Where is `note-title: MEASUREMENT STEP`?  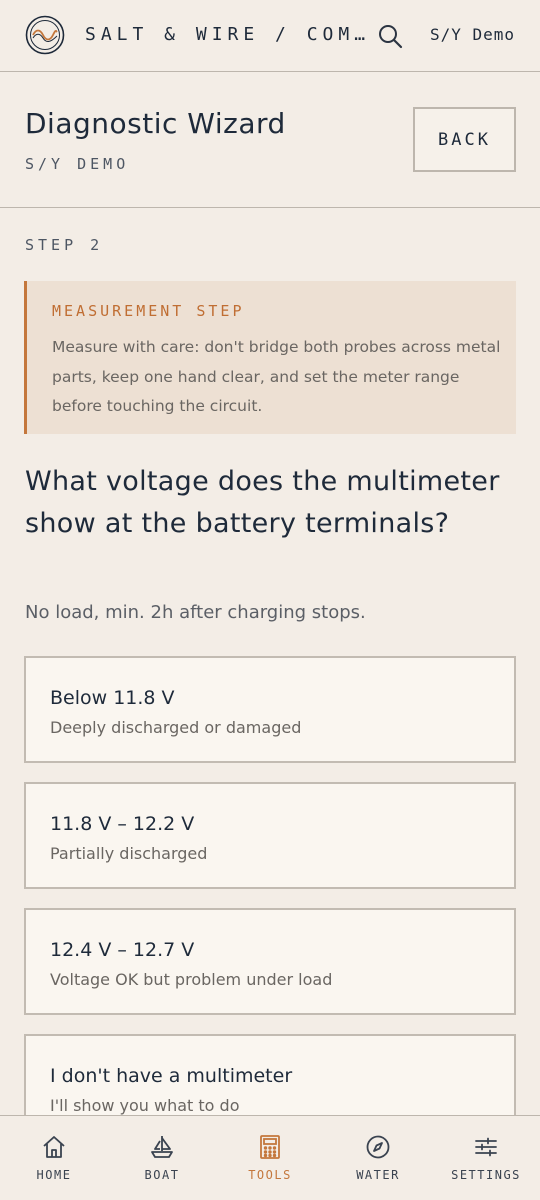
note-title: MEASUREMENT STEP is located at coordinates (148, 311).